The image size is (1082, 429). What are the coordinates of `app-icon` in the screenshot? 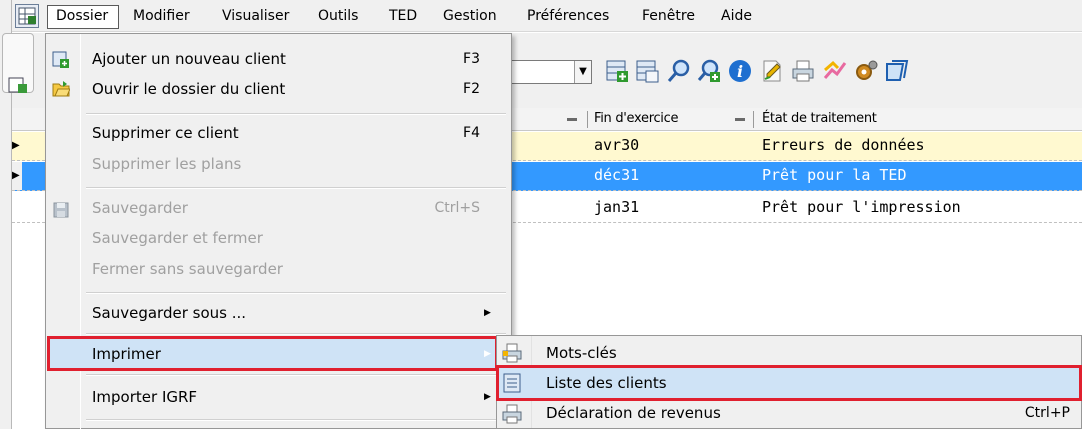 It's located at (27, 16).